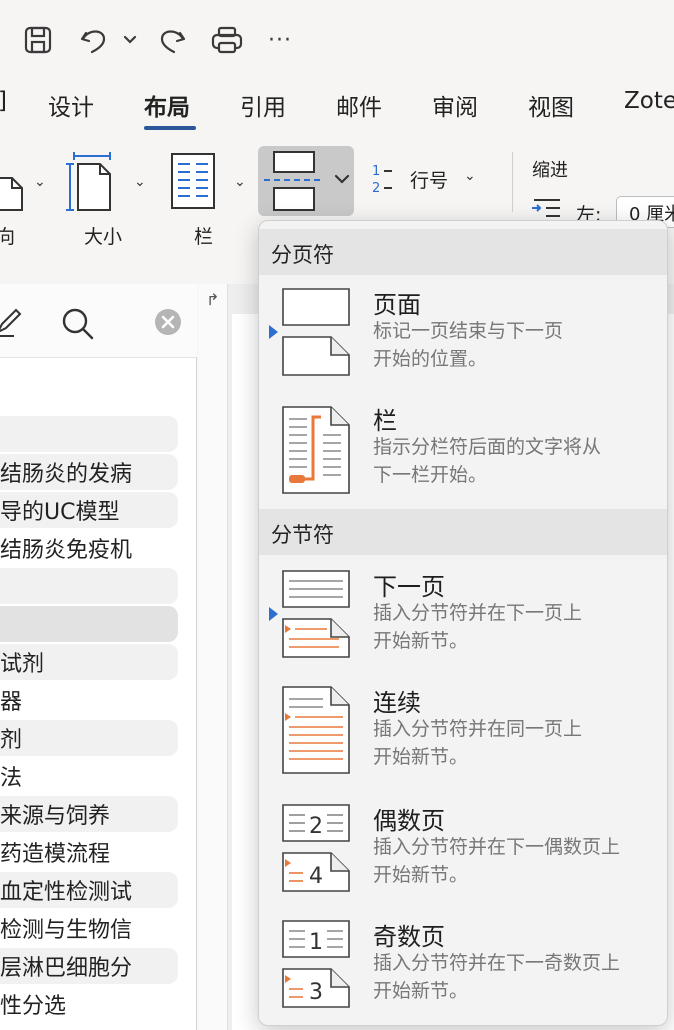 The height and width of the screenshot is (1030, 674). Describe the element at coordinates (316, 614) in the screenshot. I see `next-page-icon` at that location.